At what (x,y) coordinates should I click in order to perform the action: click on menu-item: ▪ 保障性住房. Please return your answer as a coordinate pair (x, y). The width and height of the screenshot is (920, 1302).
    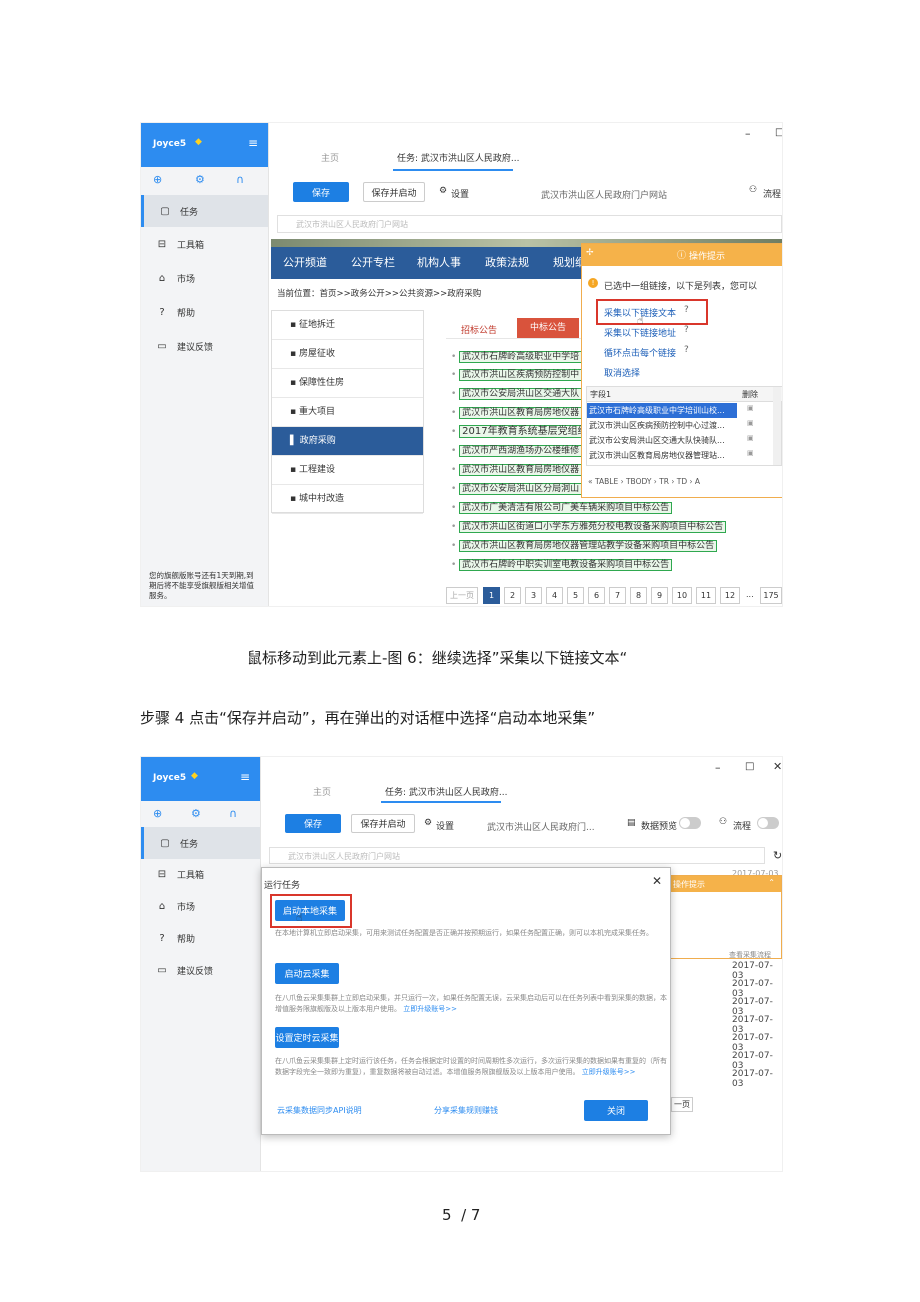
    Looking at the image, I should click on (347, 383).